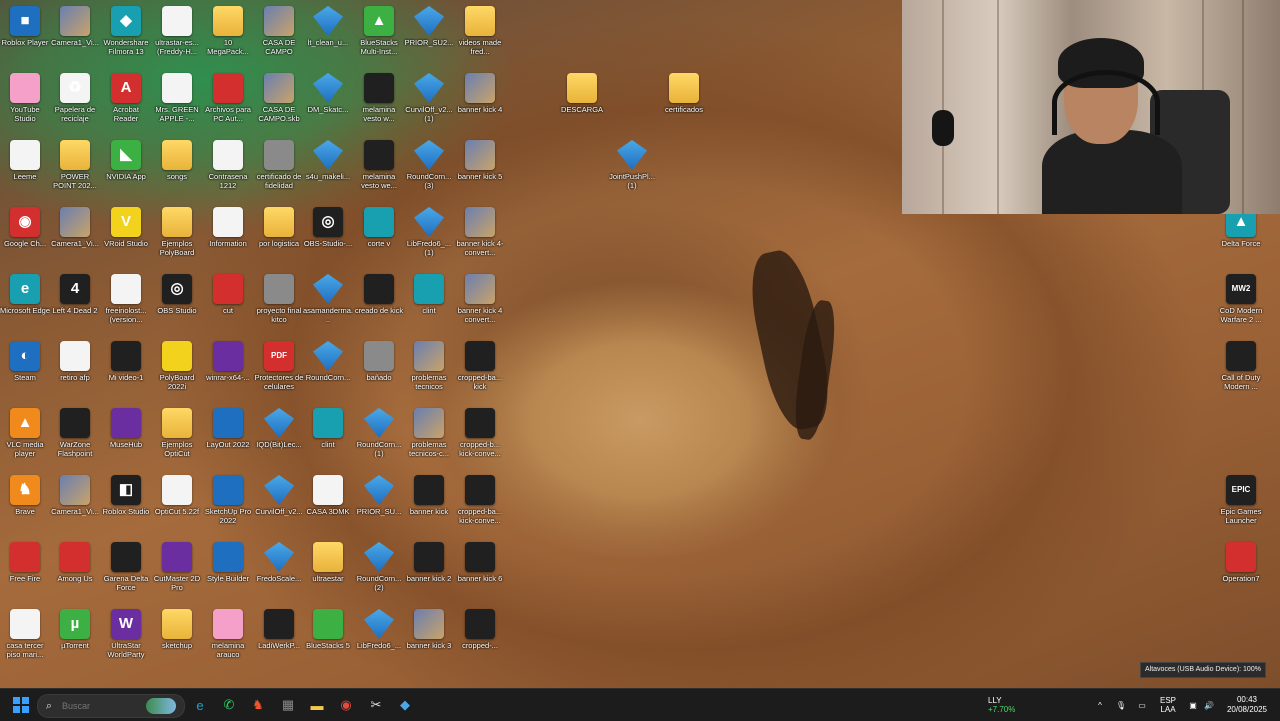 This screenshot has height=721, width=1280. What do you see at coordinates (25, 170) in the screenshot?
I see `desktop-icon: Leeme` at bounding box center [25, 170].